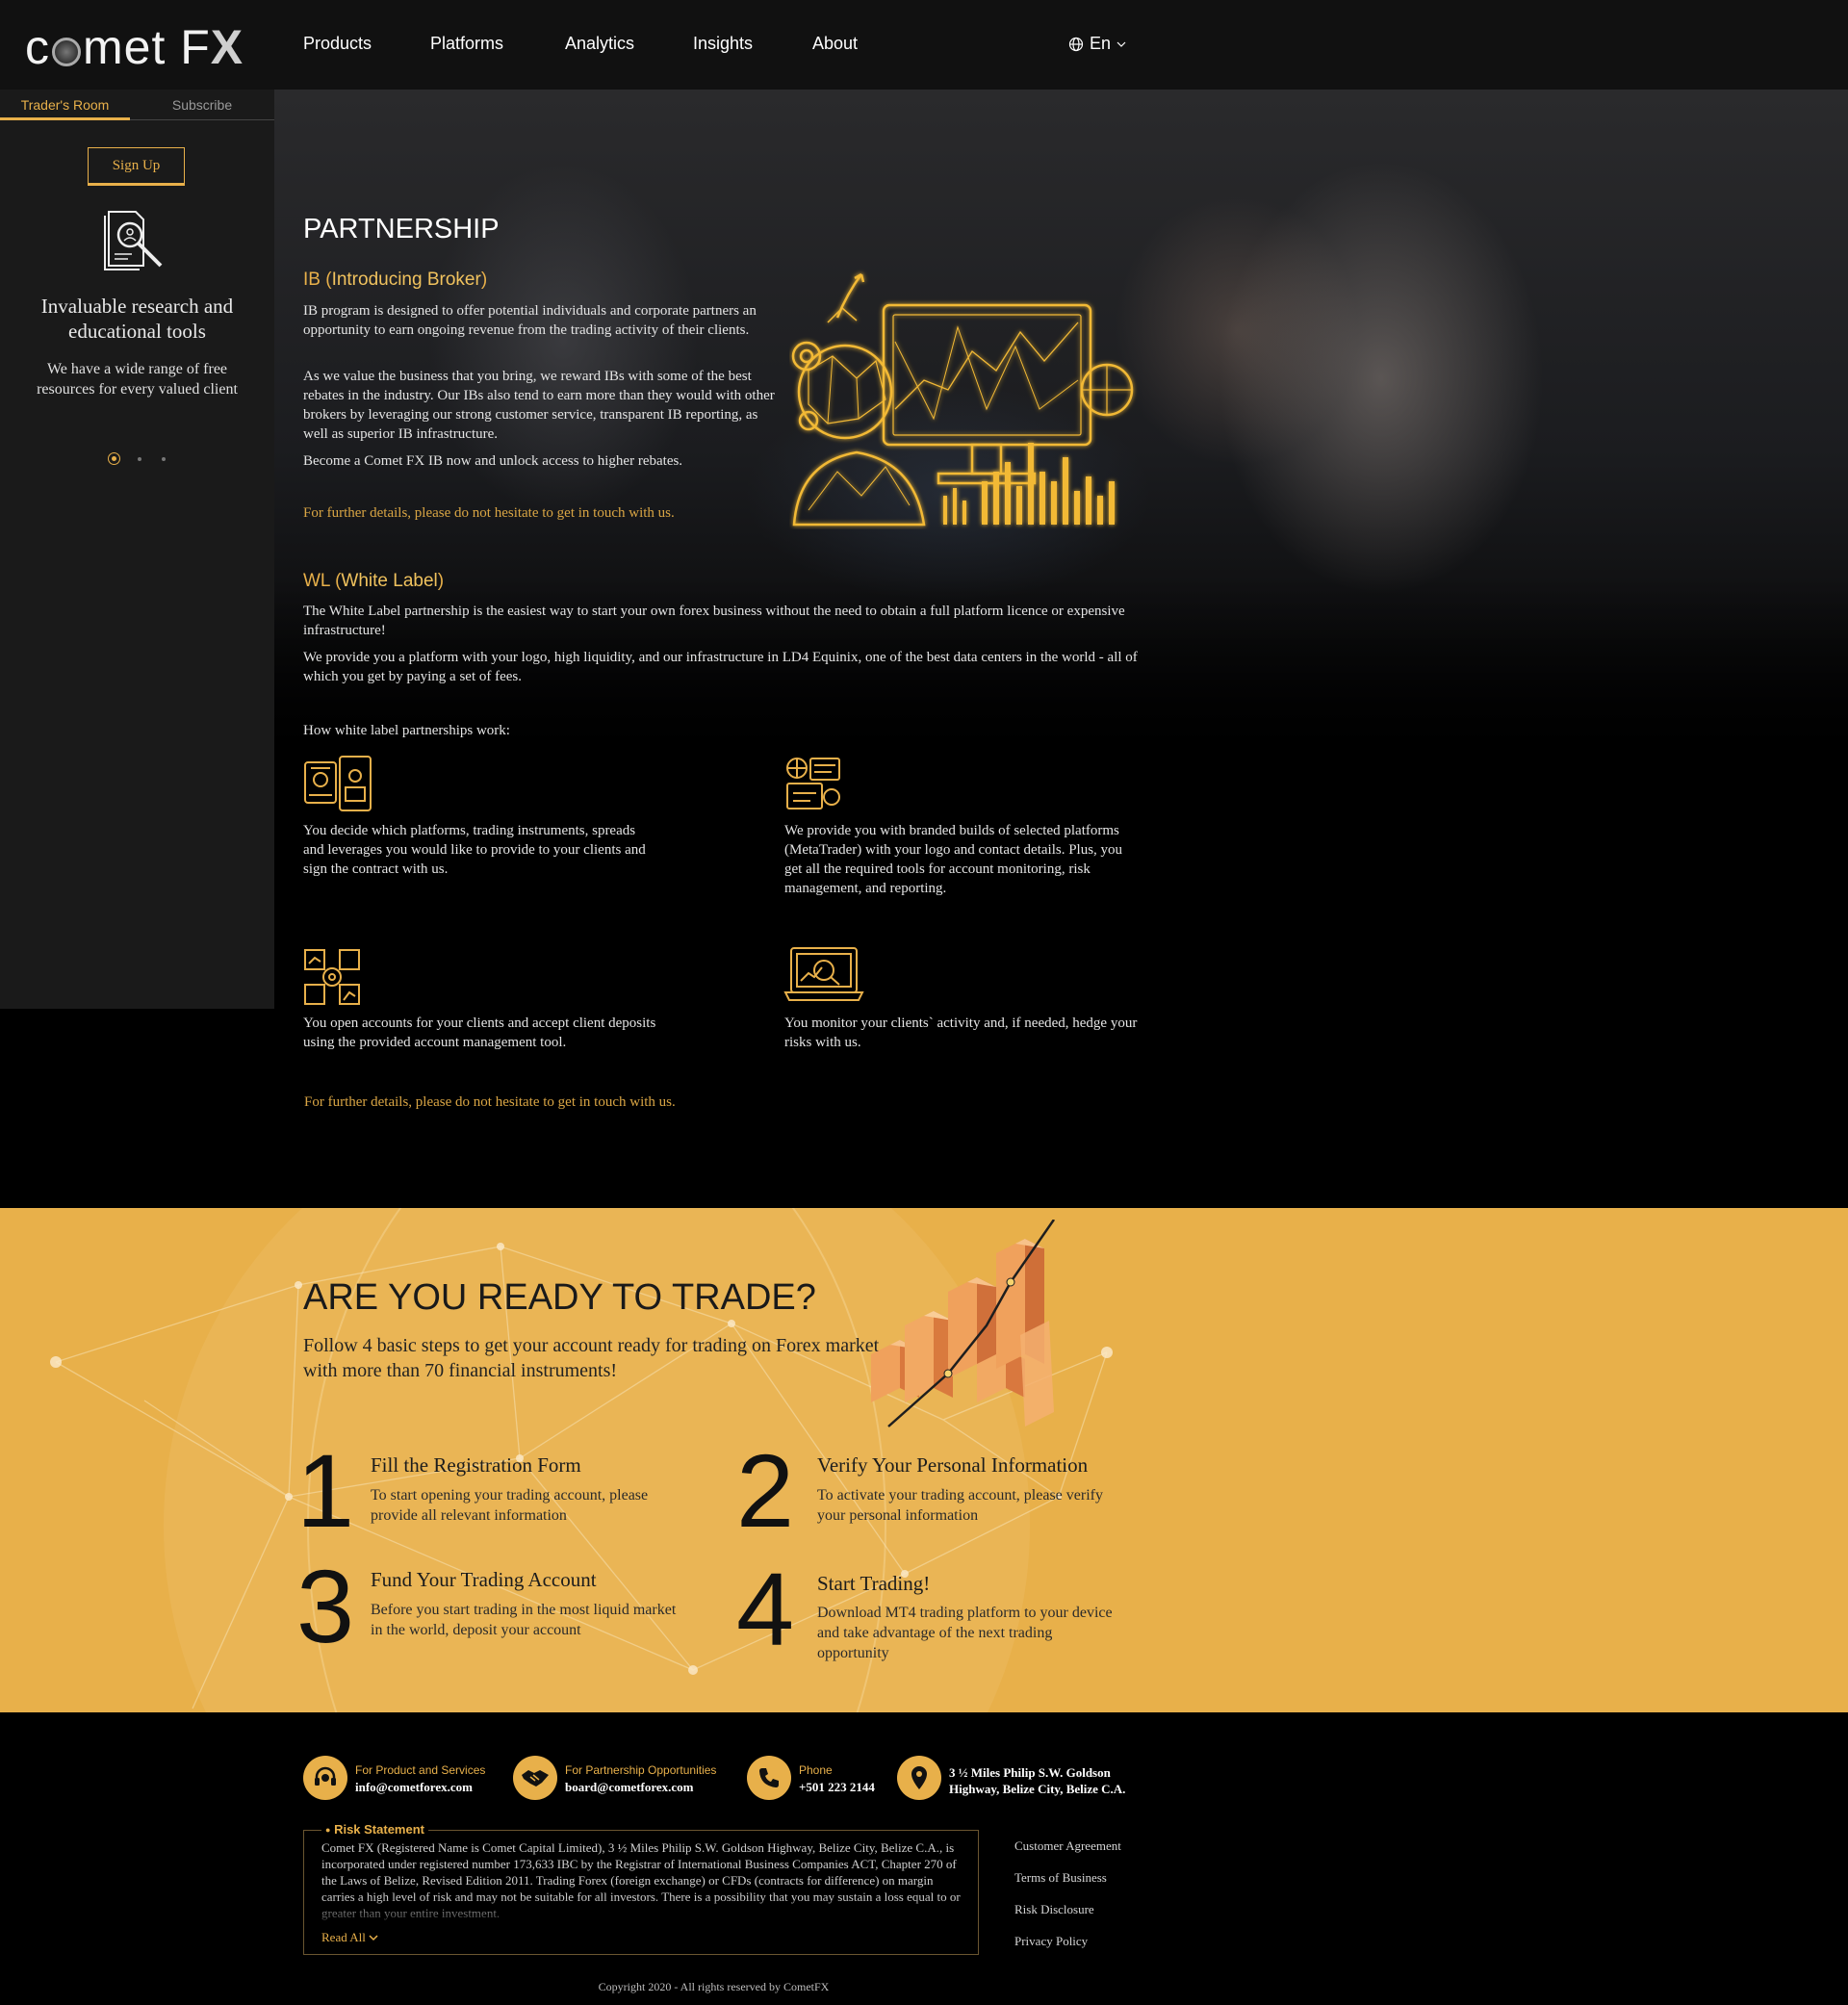 The width and height of the screenshot is (1848, 2005). What do you see at coordinates (1101, 44) in the screenshot?
I see `language-label: En` at bounding box center [1101, 44].